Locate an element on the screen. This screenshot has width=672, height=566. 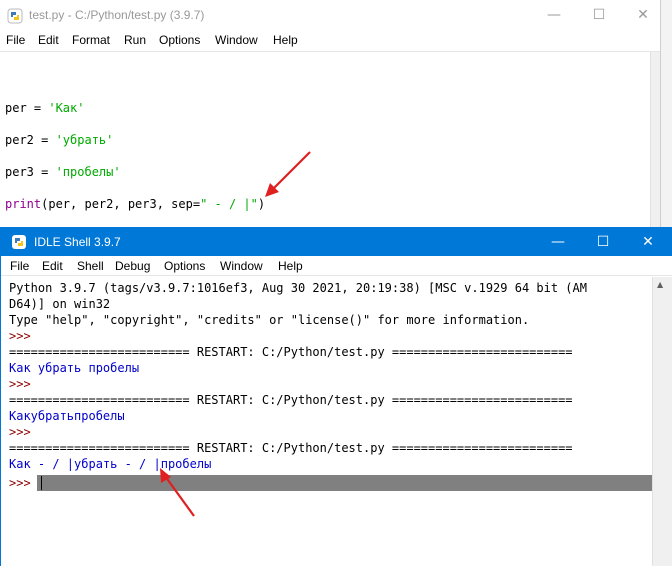
annotation-arrows is located at coordinates (235, 334).